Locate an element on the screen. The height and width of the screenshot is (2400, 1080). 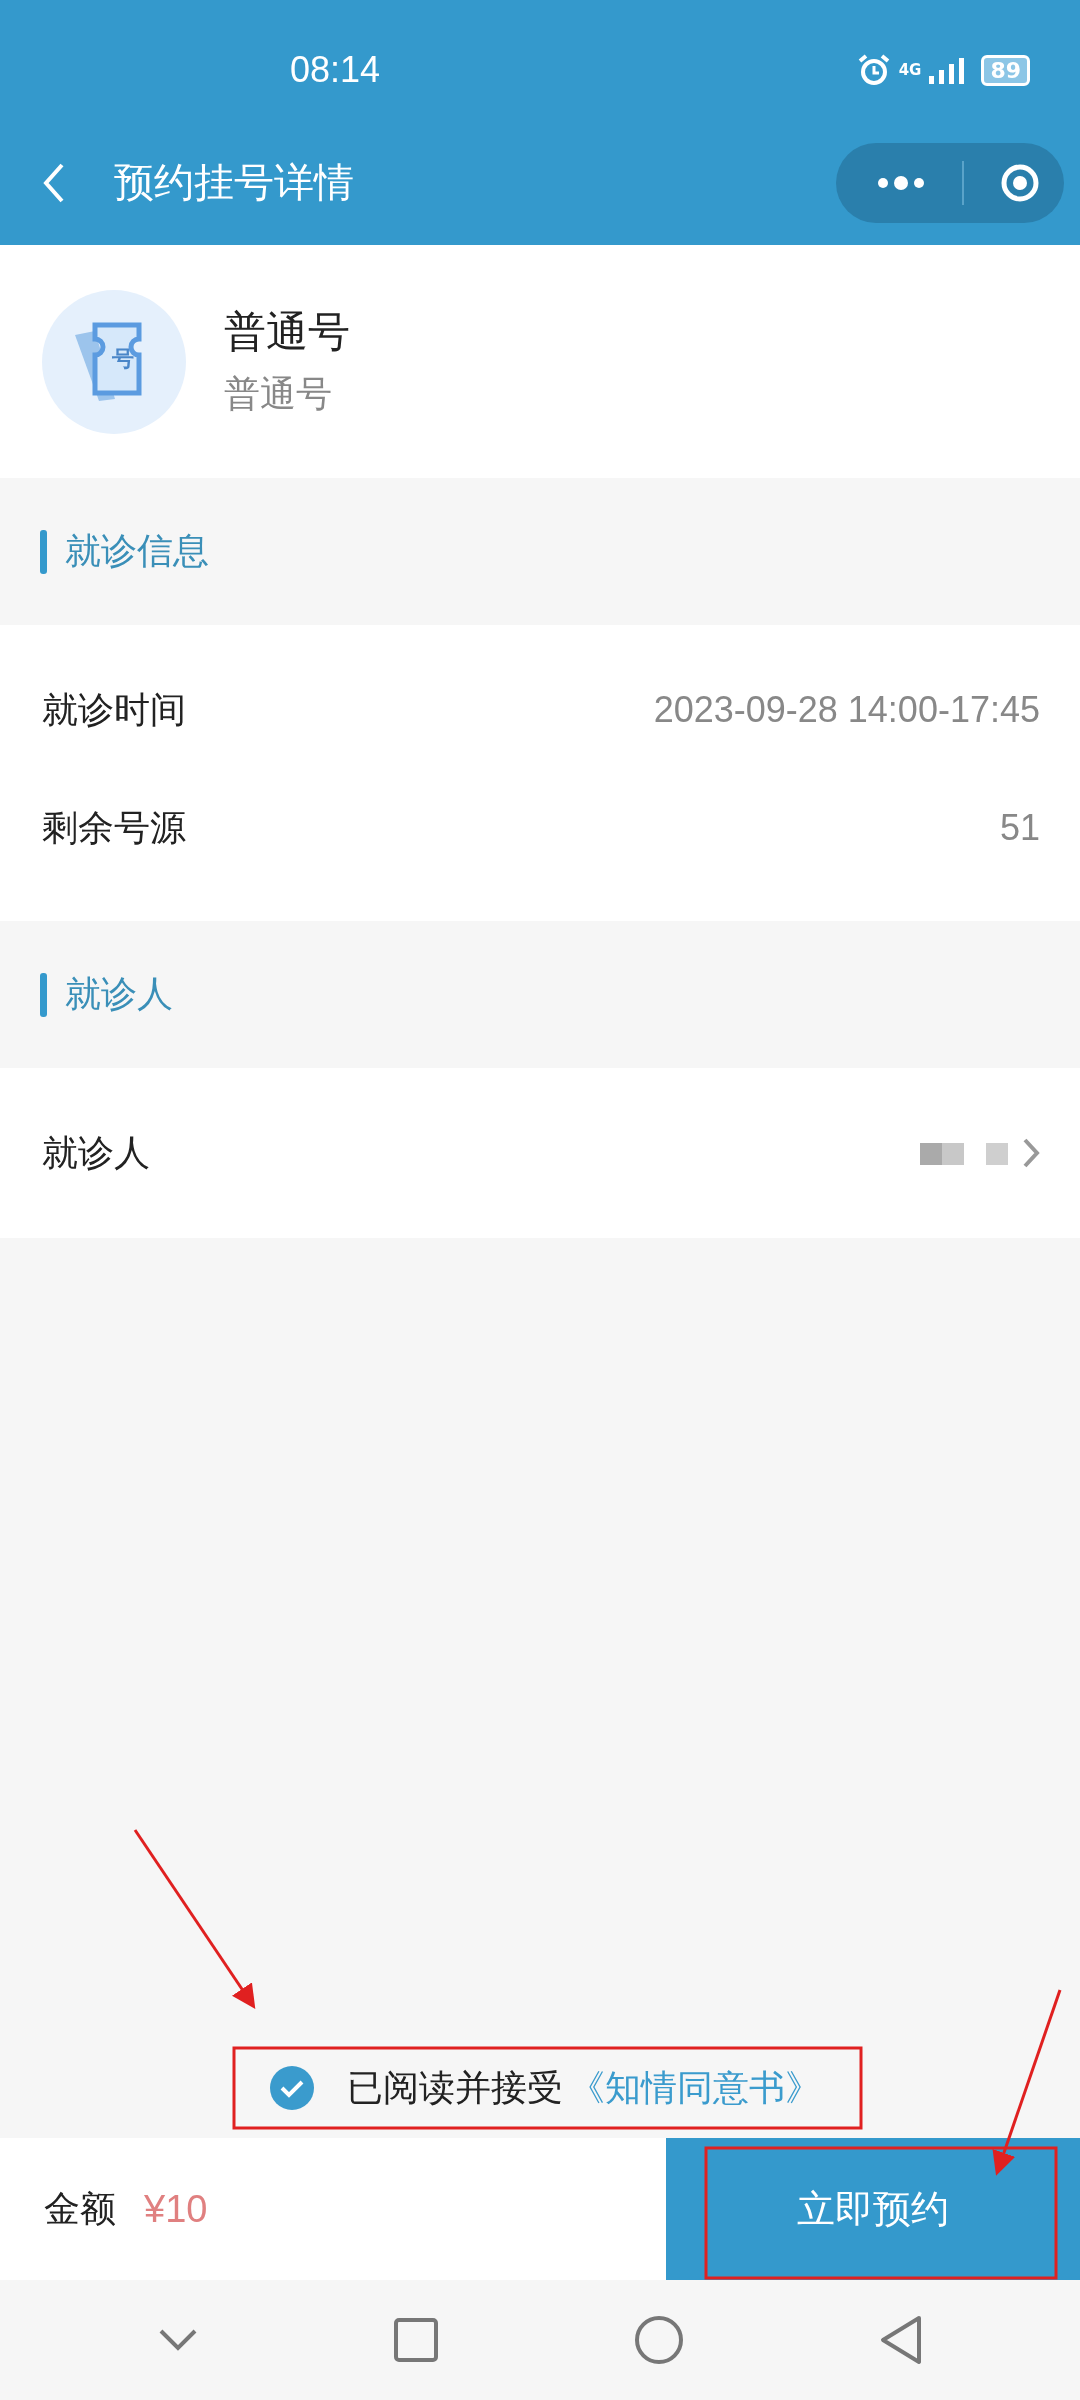
row-value: 51 is located at coordinates (1019, 828).